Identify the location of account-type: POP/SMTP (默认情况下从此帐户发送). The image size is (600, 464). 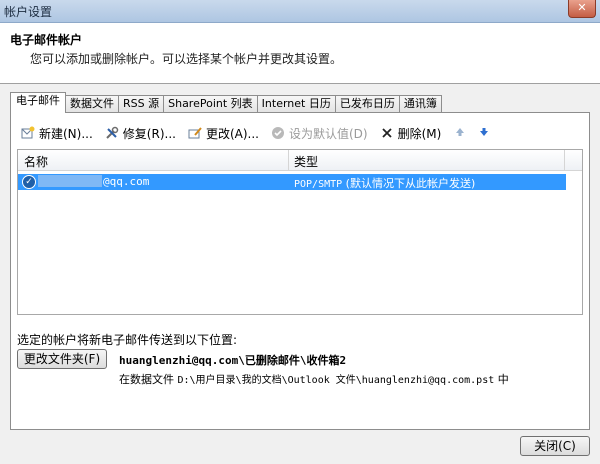
(384, 183).